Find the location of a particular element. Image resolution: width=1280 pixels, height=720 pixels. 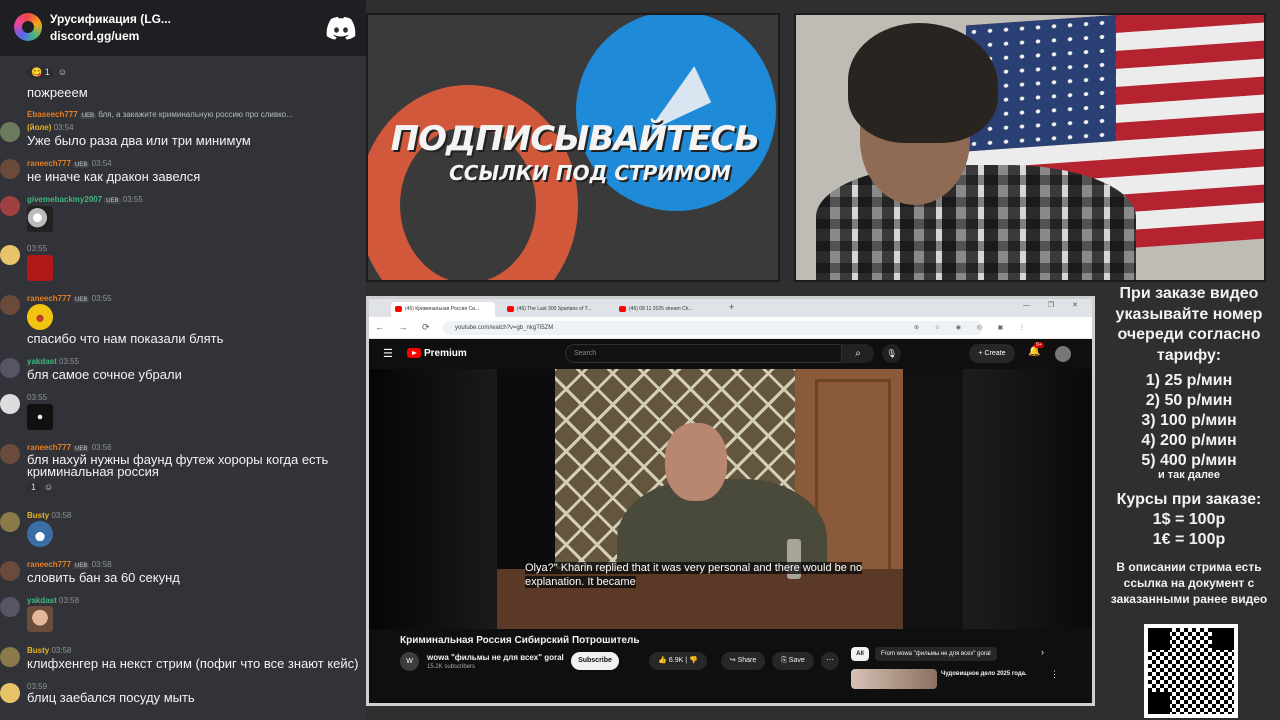

hamburger-menu-icon: ☰ is located at coordinates (388, 353).